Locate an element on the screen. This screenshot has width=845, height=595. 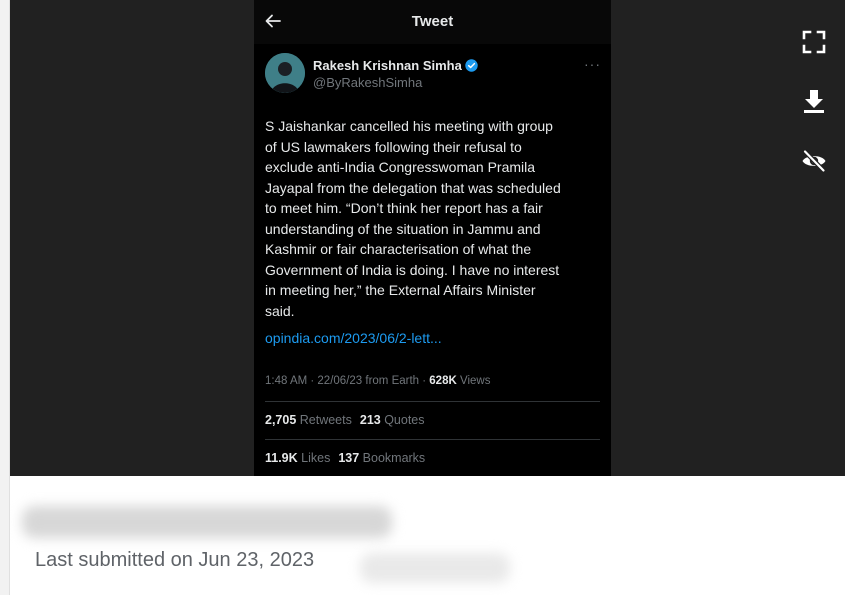
bookmarks-label: Bookmarks is located at coordinates (392, 458).